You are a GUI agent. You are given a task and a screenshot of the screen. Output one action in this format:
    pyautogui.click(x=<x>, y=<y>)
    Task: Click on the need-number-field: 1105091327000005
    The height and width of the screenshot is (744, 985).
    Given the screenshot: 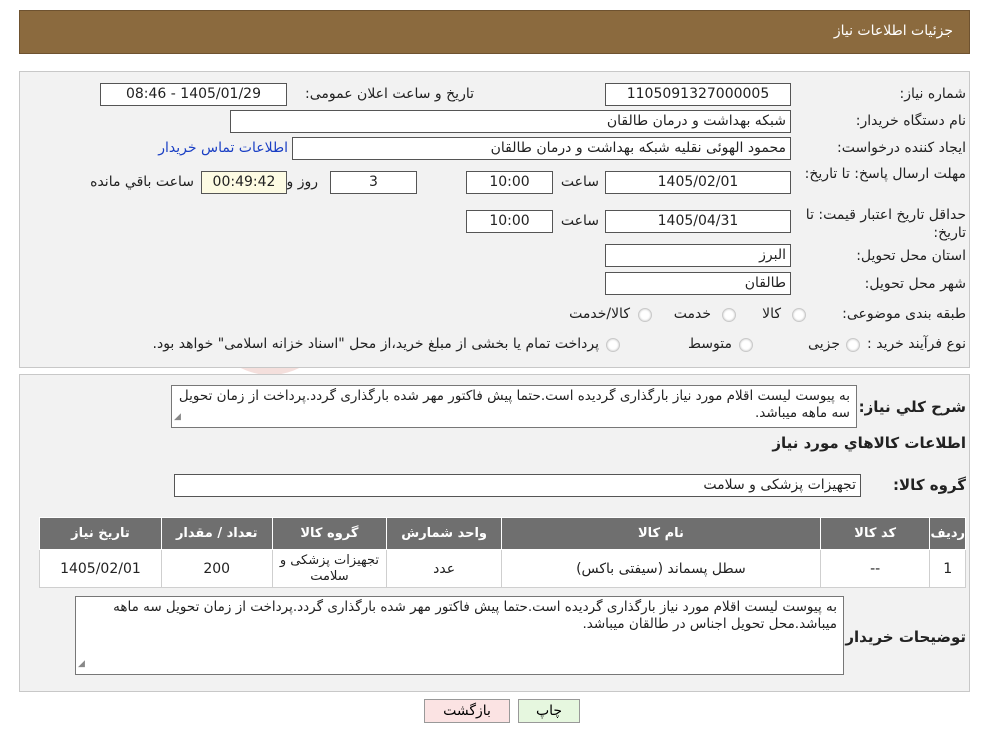 What is the action you would take?
    pyautogui.click(x=698, y=94)
    